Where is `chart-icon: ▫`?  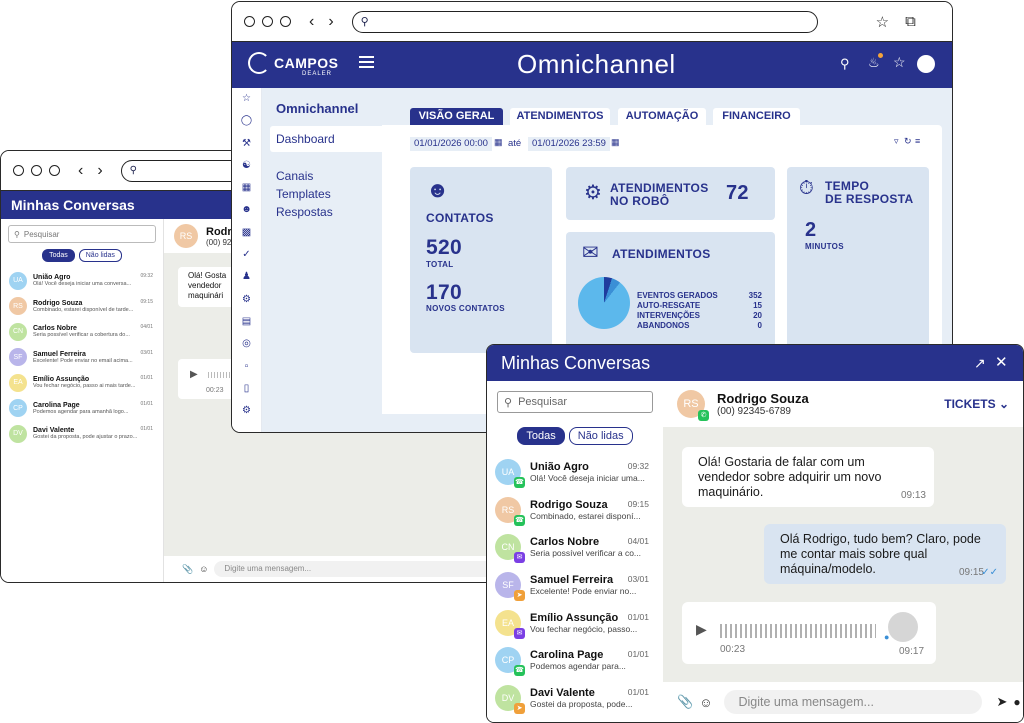 chart-icon: ▫ is located at coordinates (246, 367).